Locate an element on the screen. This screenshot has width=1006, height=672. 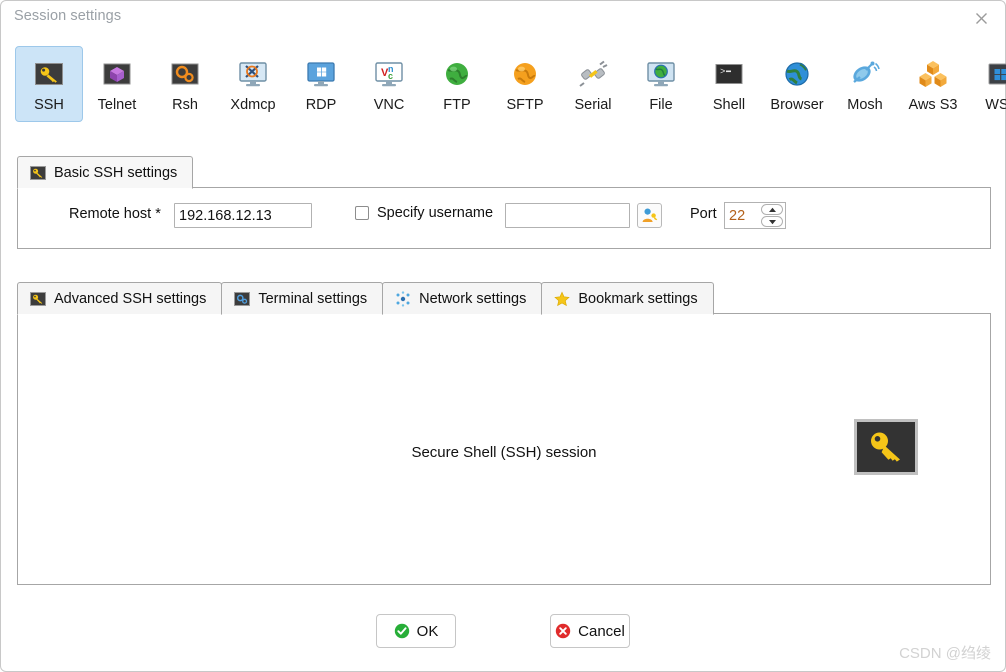
protocol-tile-label: RDP is located at coordinates (321, 105).